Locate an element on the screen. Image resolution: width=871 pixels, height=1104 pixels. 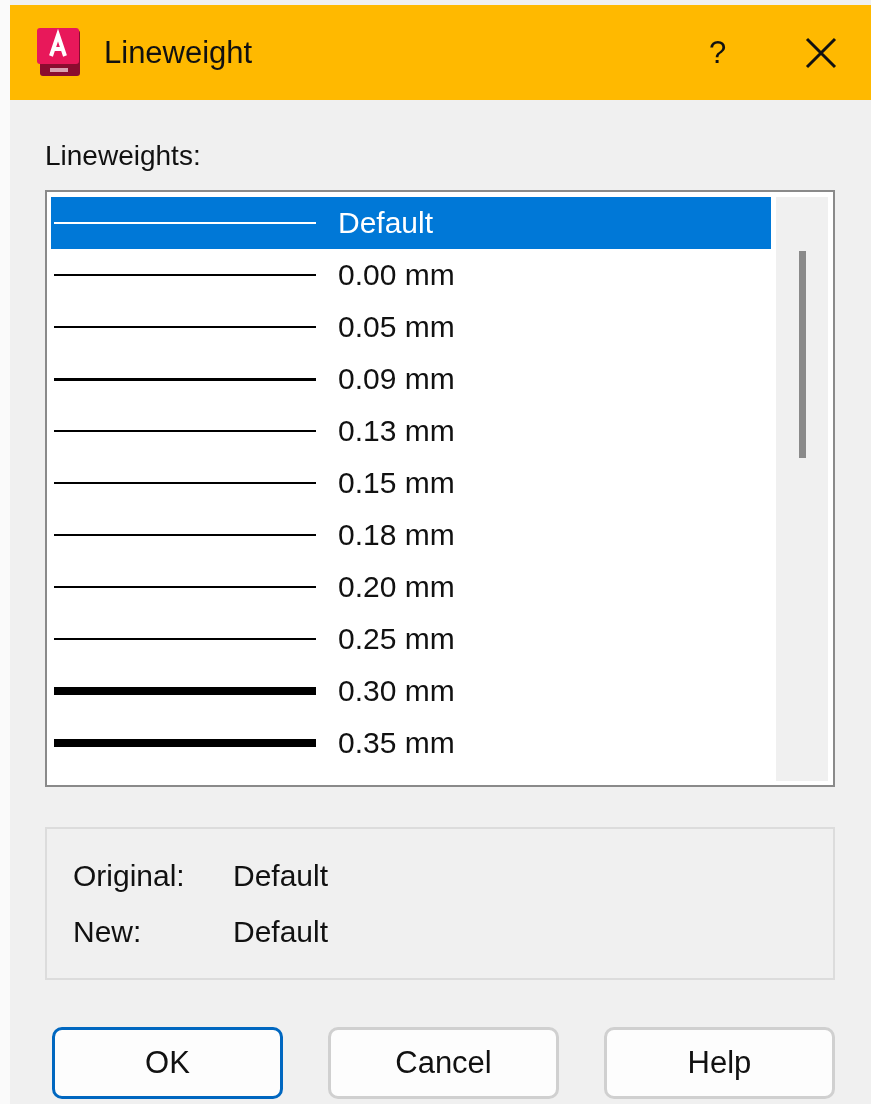
list-label: Lineweights: is located at coordinates (123, 156).